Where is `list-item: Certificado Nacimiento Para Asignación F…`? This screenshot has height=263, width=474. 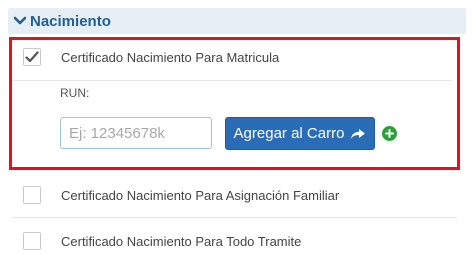
list-item: Certificado Nacimiento Para Asignación F… is located at coordinates (232, 195).